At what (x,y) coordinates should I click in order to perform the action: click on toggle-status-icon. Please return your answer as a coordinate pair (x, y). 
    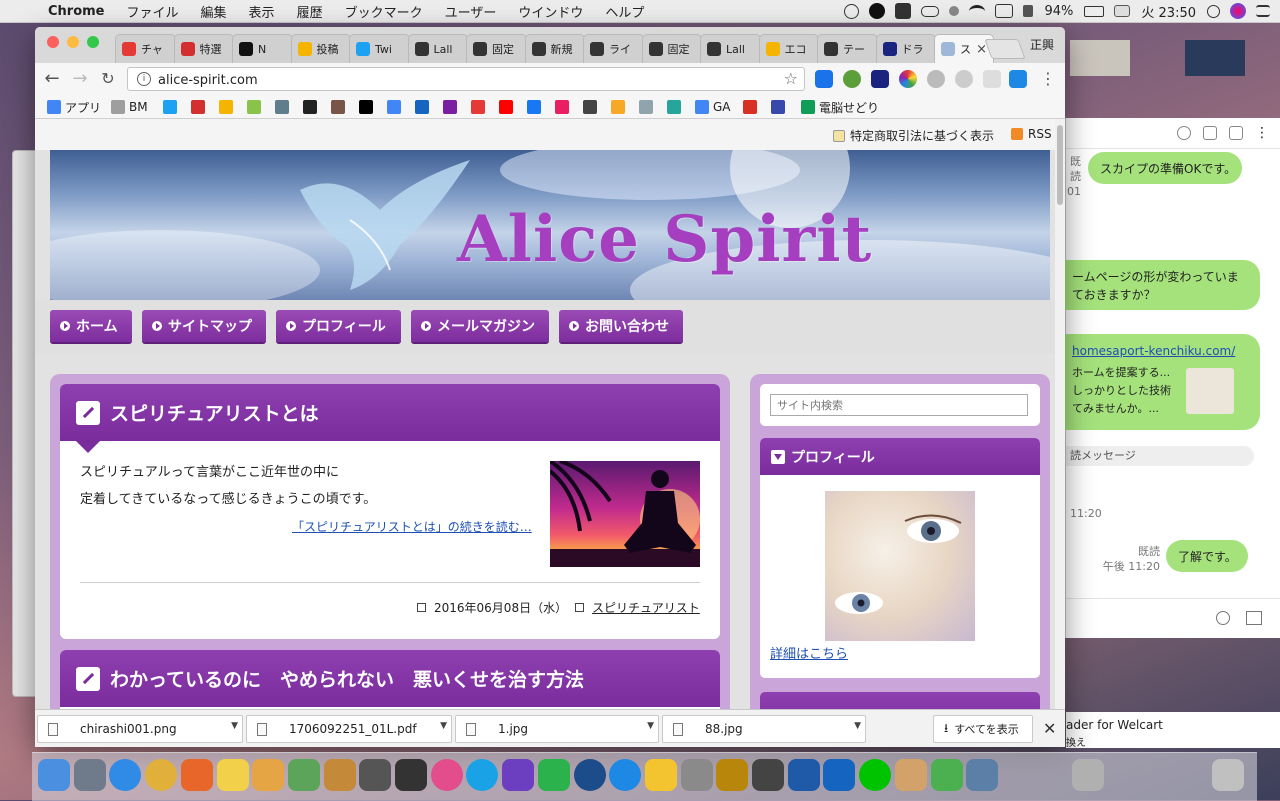
    Looking at the image, I should click on (930, 11).